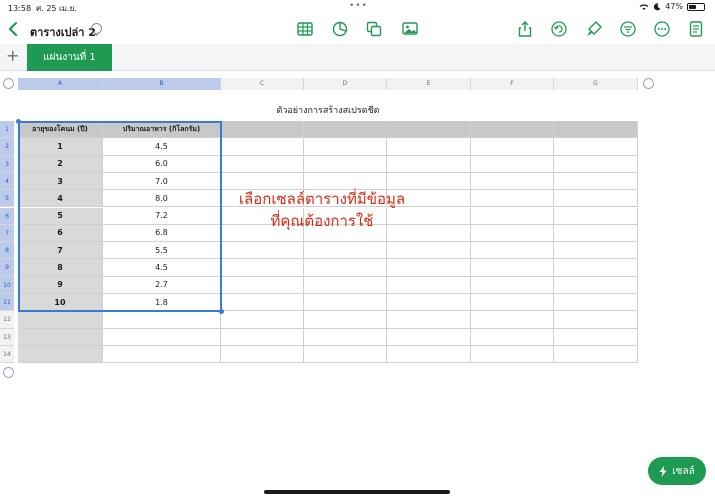 The height and width of the screenshot is (499, 715). Describe the element at coordinates (12, 56) in the screenshot. I see `add-sheet-button: +` at that location.